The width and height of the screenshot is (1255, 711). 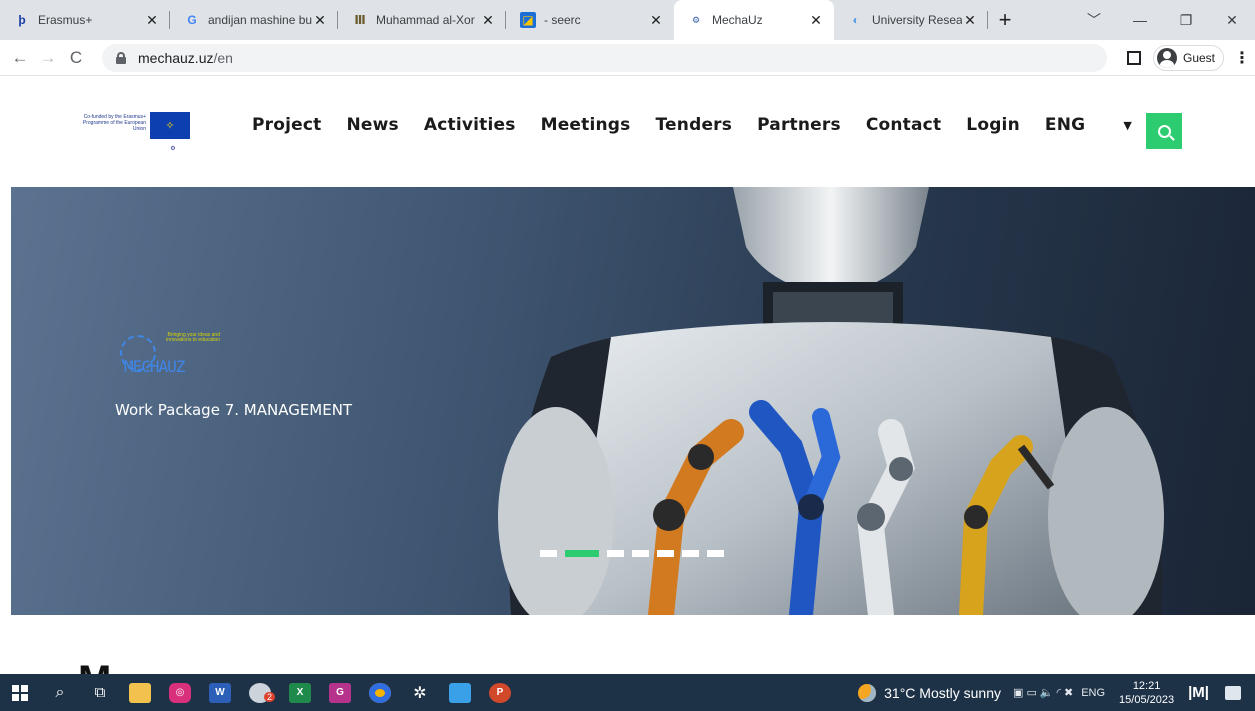 I want to click on powerpoint-button: P, so click(x=500, y=692).